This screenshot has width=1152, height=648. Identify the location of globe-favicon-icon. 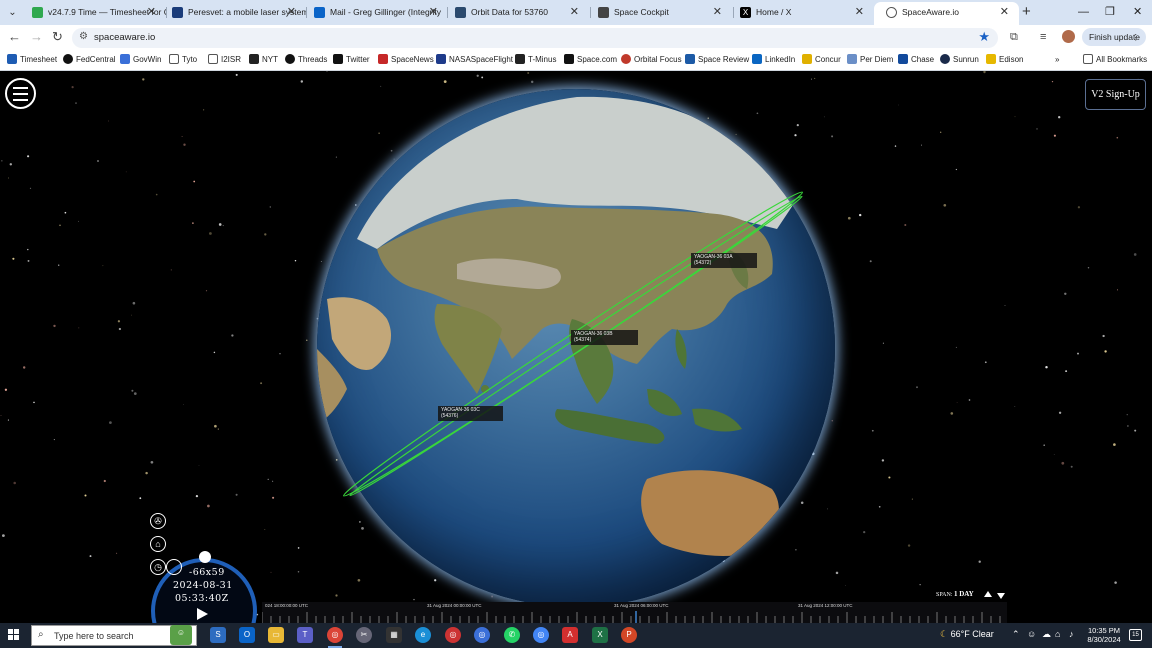
(891, 12).